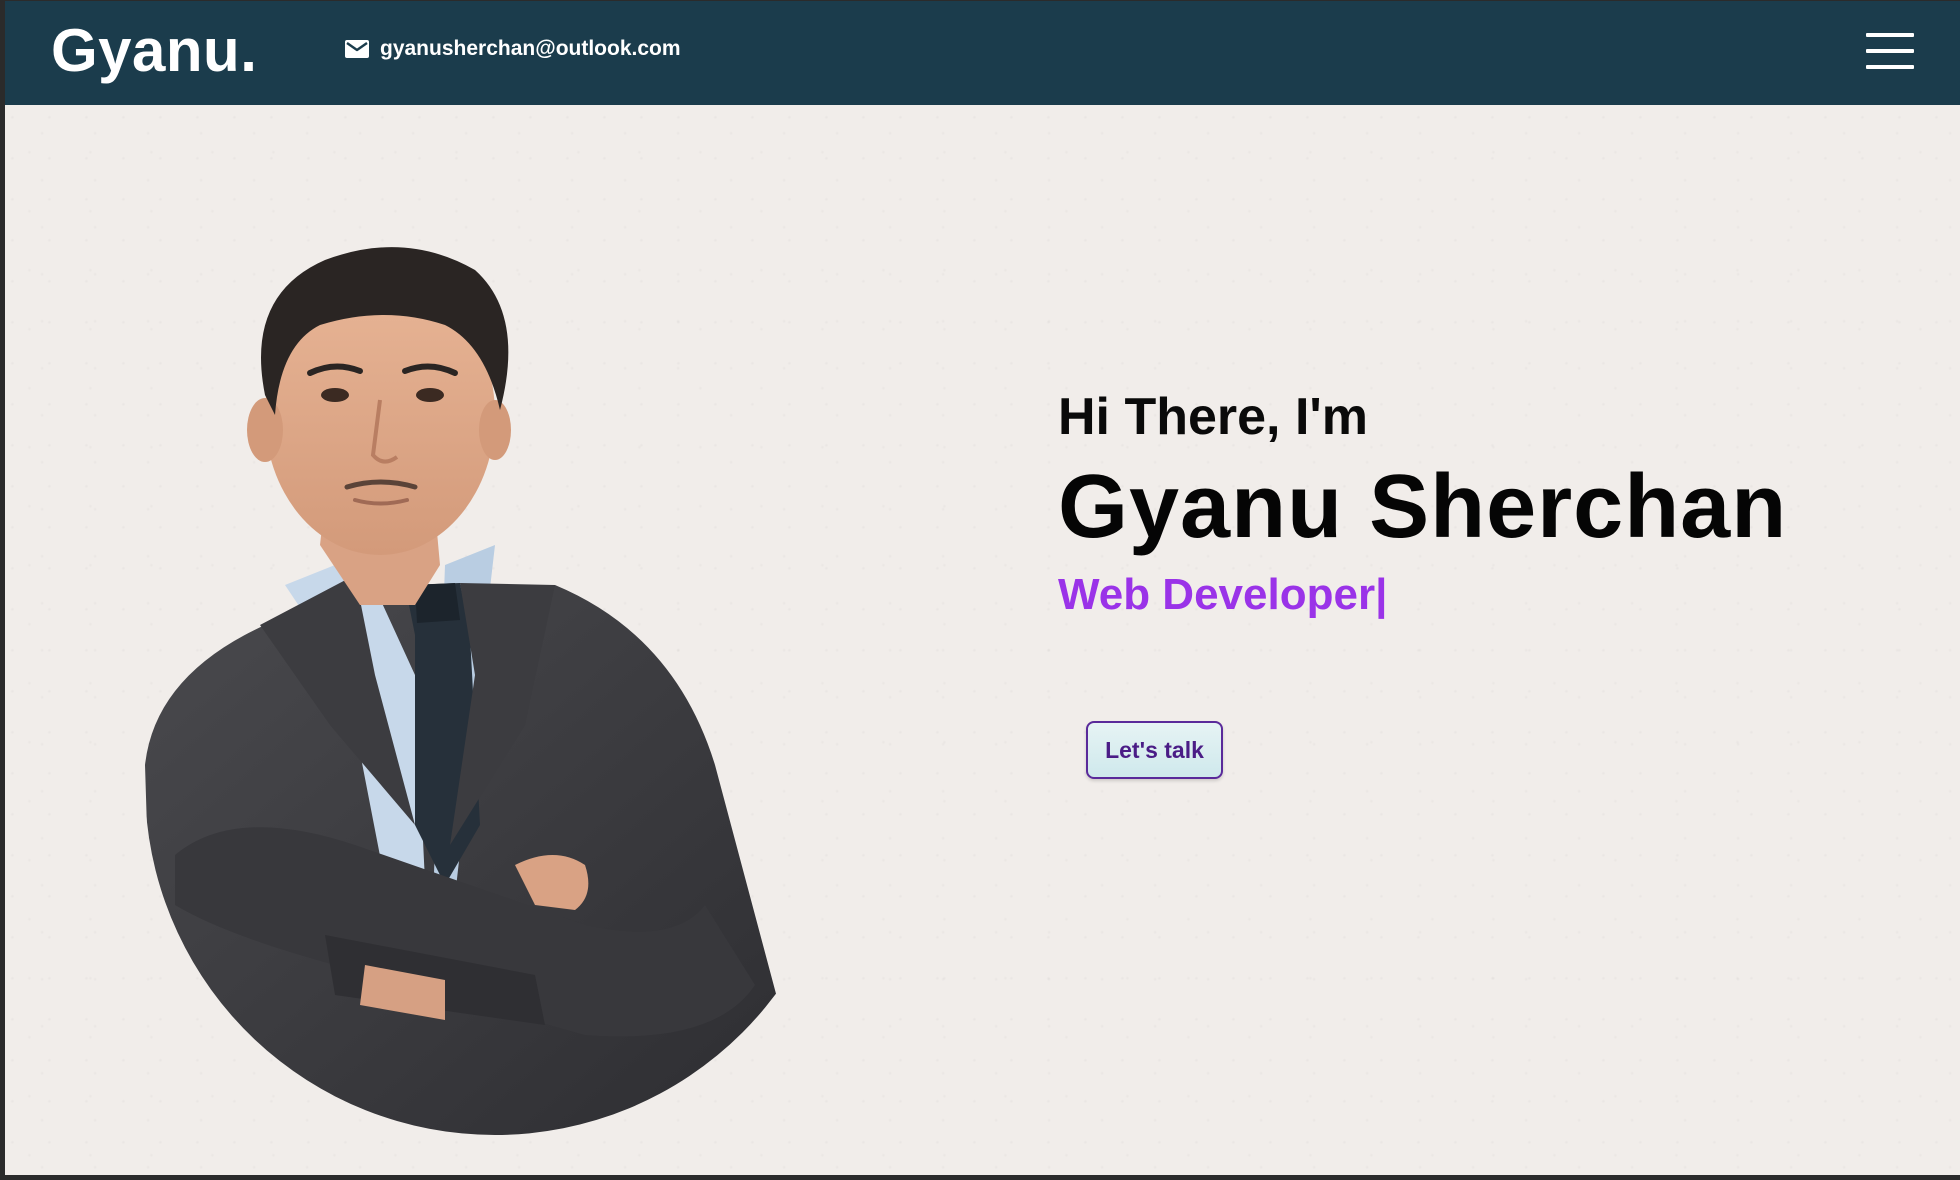  I want to click on hero-role-typing: Web Developer|, so click(1223, 594).